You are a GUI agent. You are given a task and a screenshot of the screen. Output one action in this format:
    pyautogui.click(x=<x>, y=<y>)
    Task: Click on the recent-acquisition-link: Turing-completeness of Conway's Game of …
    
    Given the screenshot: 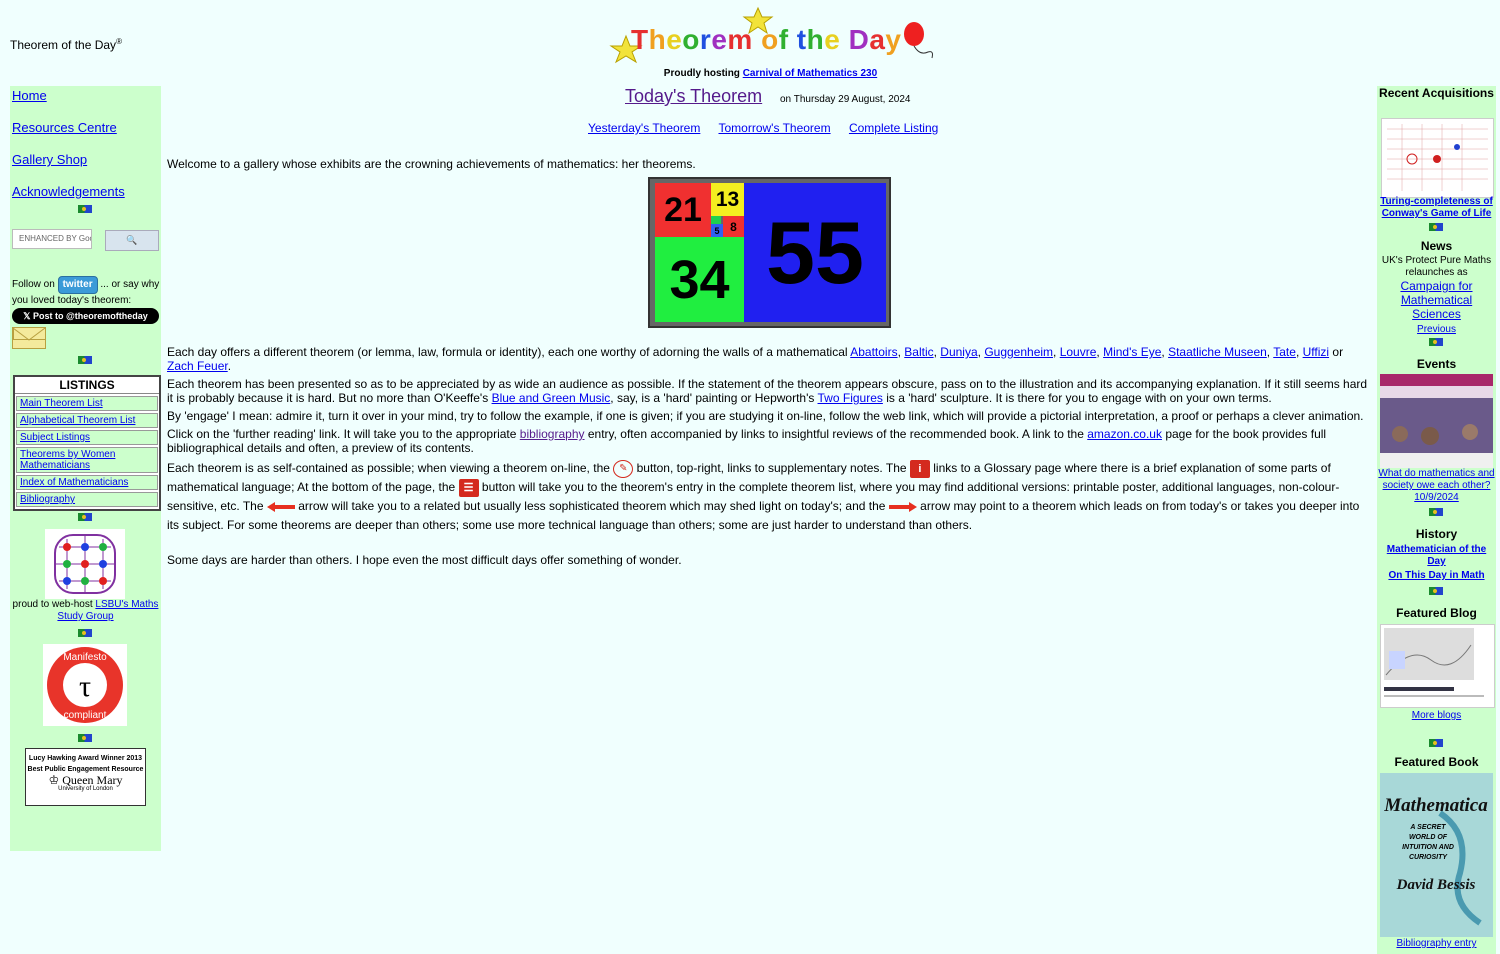 What is the action you would take?
    pyautogui.click(x=1436, y=208)
    